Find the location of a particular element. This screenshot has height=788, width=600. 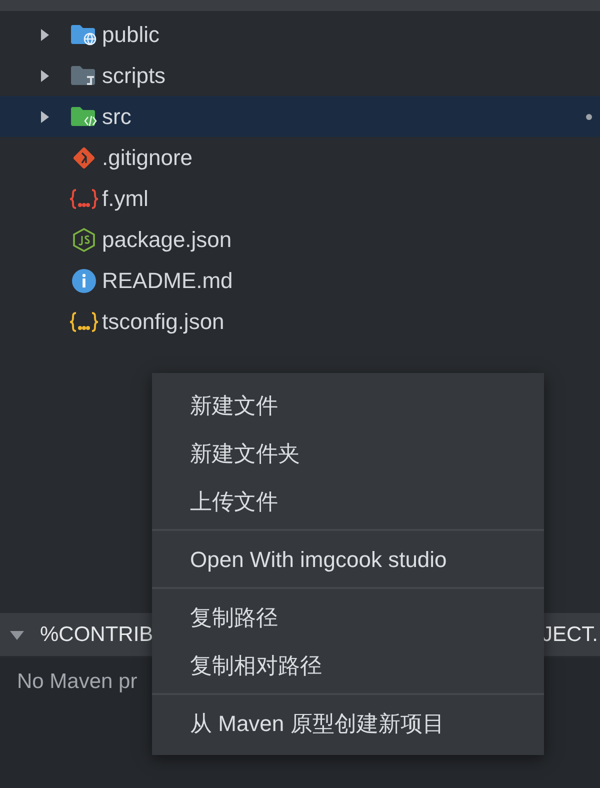

panel-message: No Maven pr is located at coordinates (77, 681).